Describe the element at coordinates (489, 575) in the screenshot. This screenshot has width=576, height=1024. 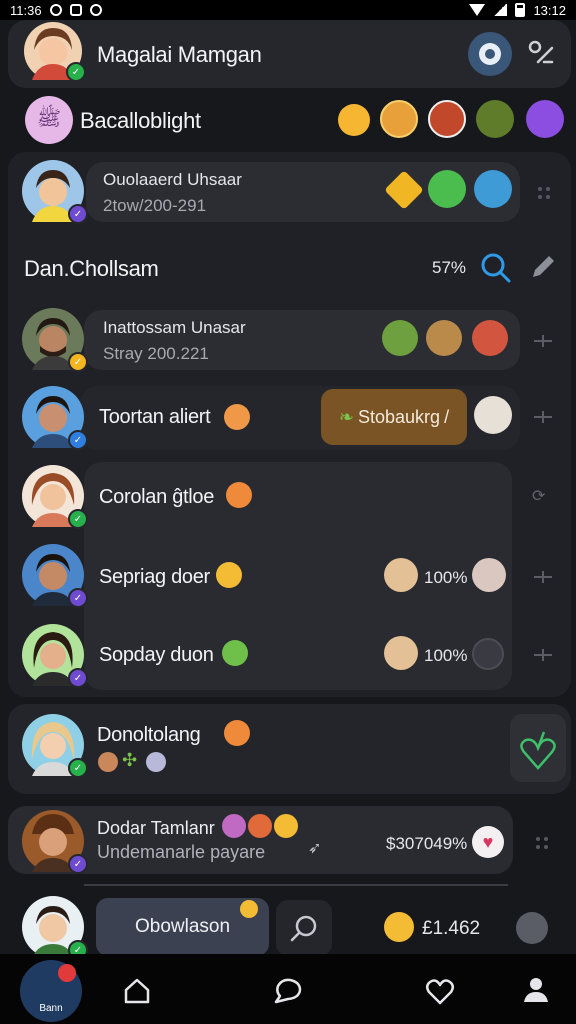
I see `row-4-participant-icon` at that location.